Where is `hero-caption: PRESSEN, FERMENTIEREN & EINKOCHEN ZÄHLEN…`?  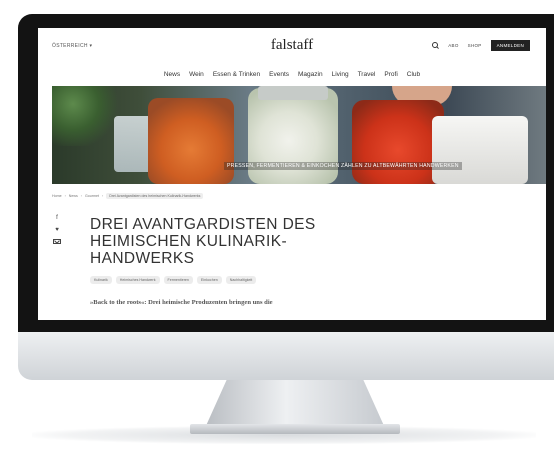 hero-caption: PRESSEN, FERMENTIEREN & EINKOCHEN ZÄHLEN… is located at coordinates (343, 166).